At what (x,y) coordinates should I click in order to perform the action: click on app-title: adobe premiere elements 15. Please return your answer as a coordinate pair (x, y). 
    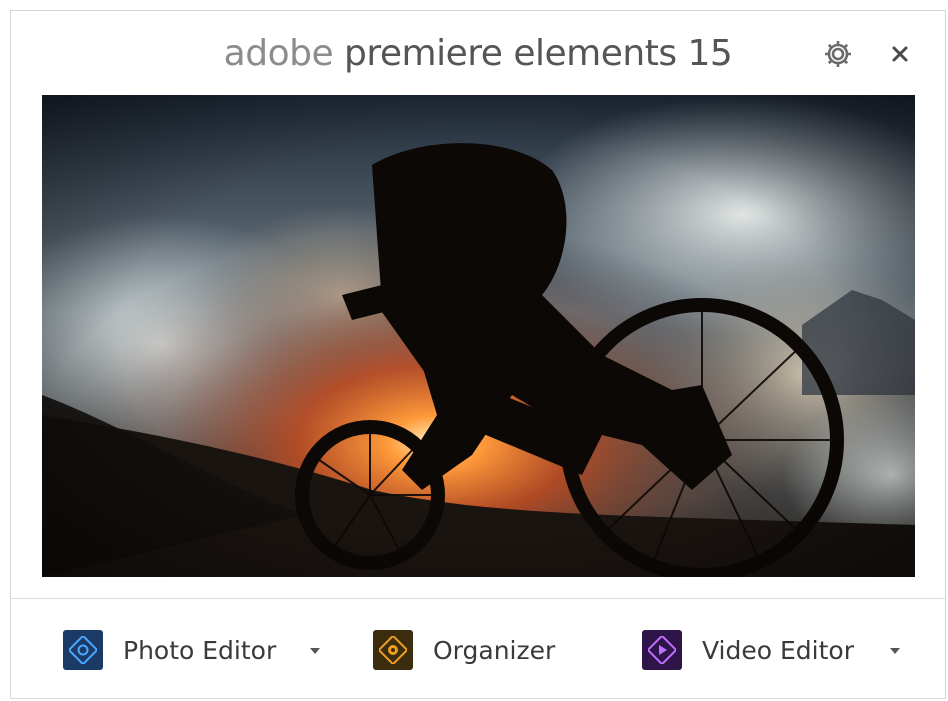
    Looking at the image, I should click on (478, 53).